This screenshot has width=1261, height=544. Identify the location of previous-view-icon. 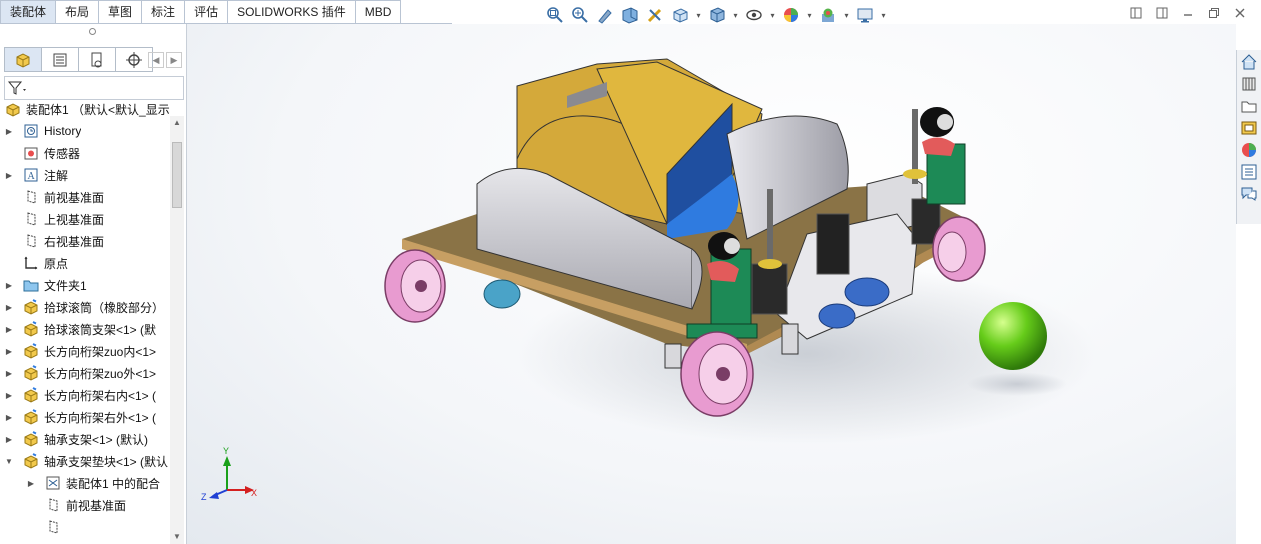
(605, 15).